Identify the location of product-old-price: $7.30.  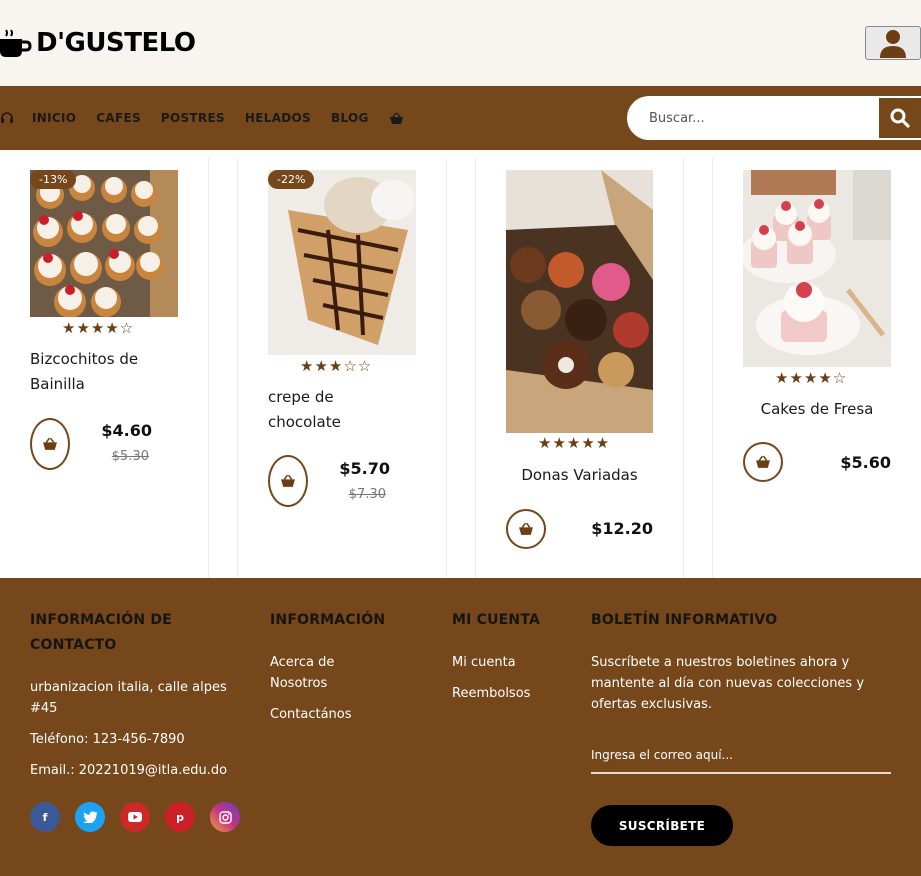
(367, 494).